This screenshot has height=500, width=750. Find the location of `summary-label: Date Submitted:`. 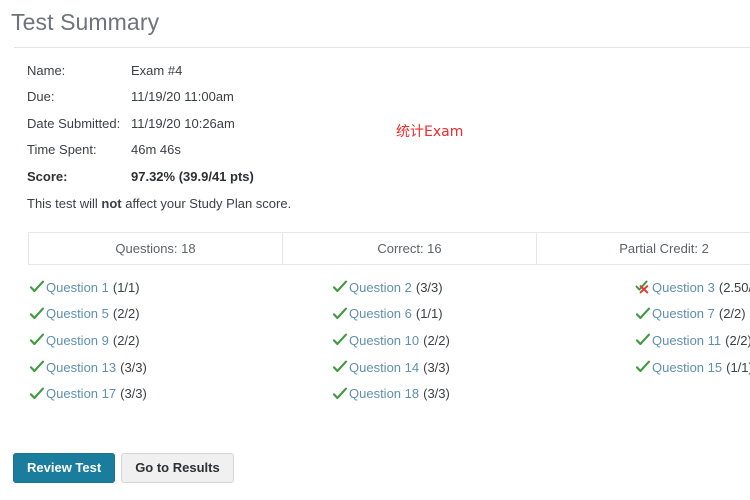

summary-label: Date Submitted: is located at coordinates (74, 123).